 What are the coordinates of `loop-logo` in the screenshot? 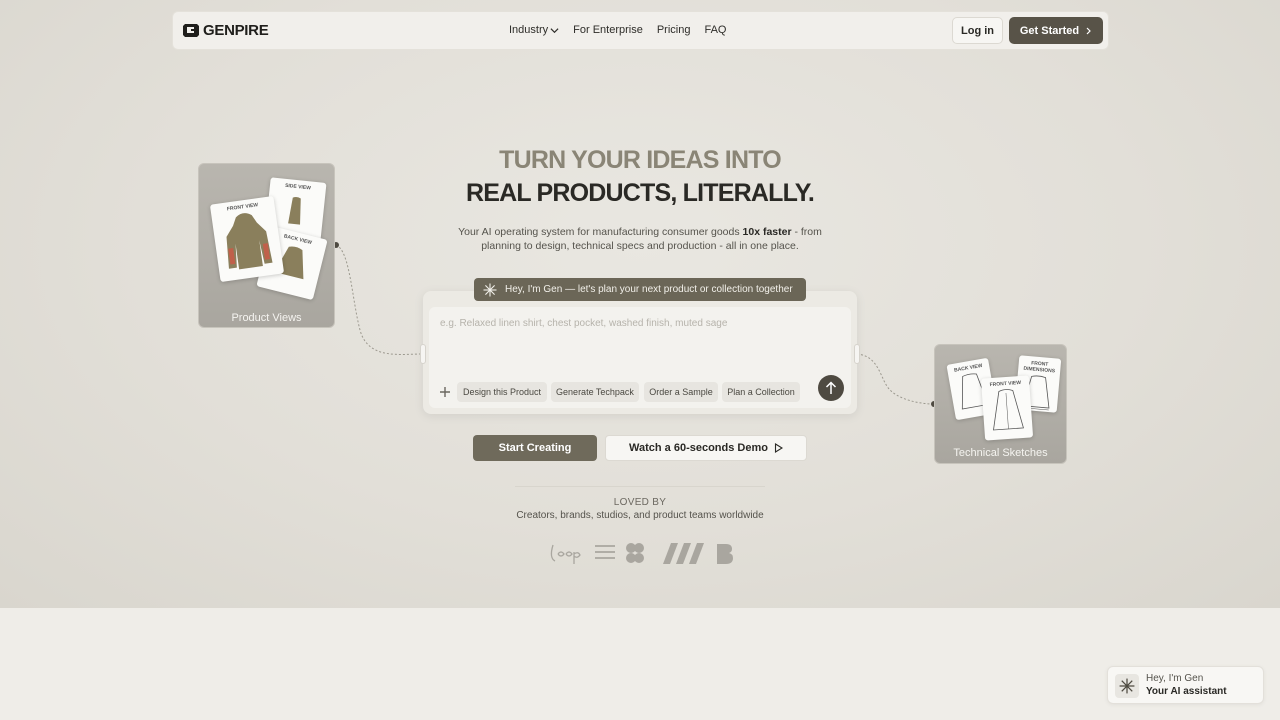 It's located at (565, 554).